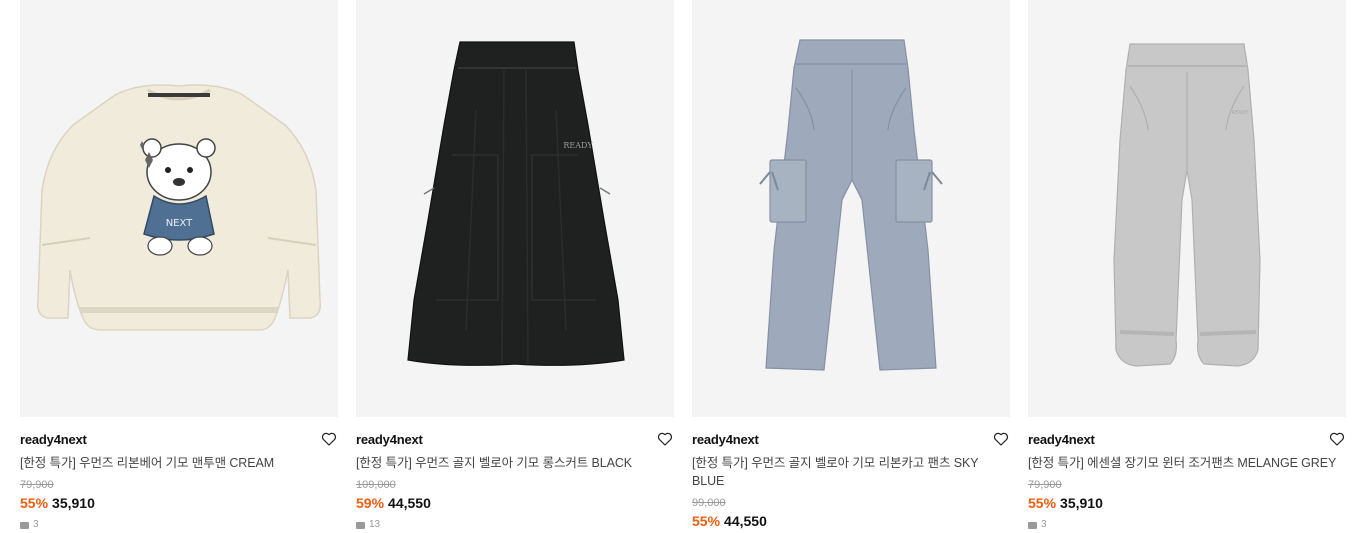 This screenshot has height=533, width=1365. Describe the element at coordinates (515, 525) in the screenshot. I see `review-count: 13` at that location.